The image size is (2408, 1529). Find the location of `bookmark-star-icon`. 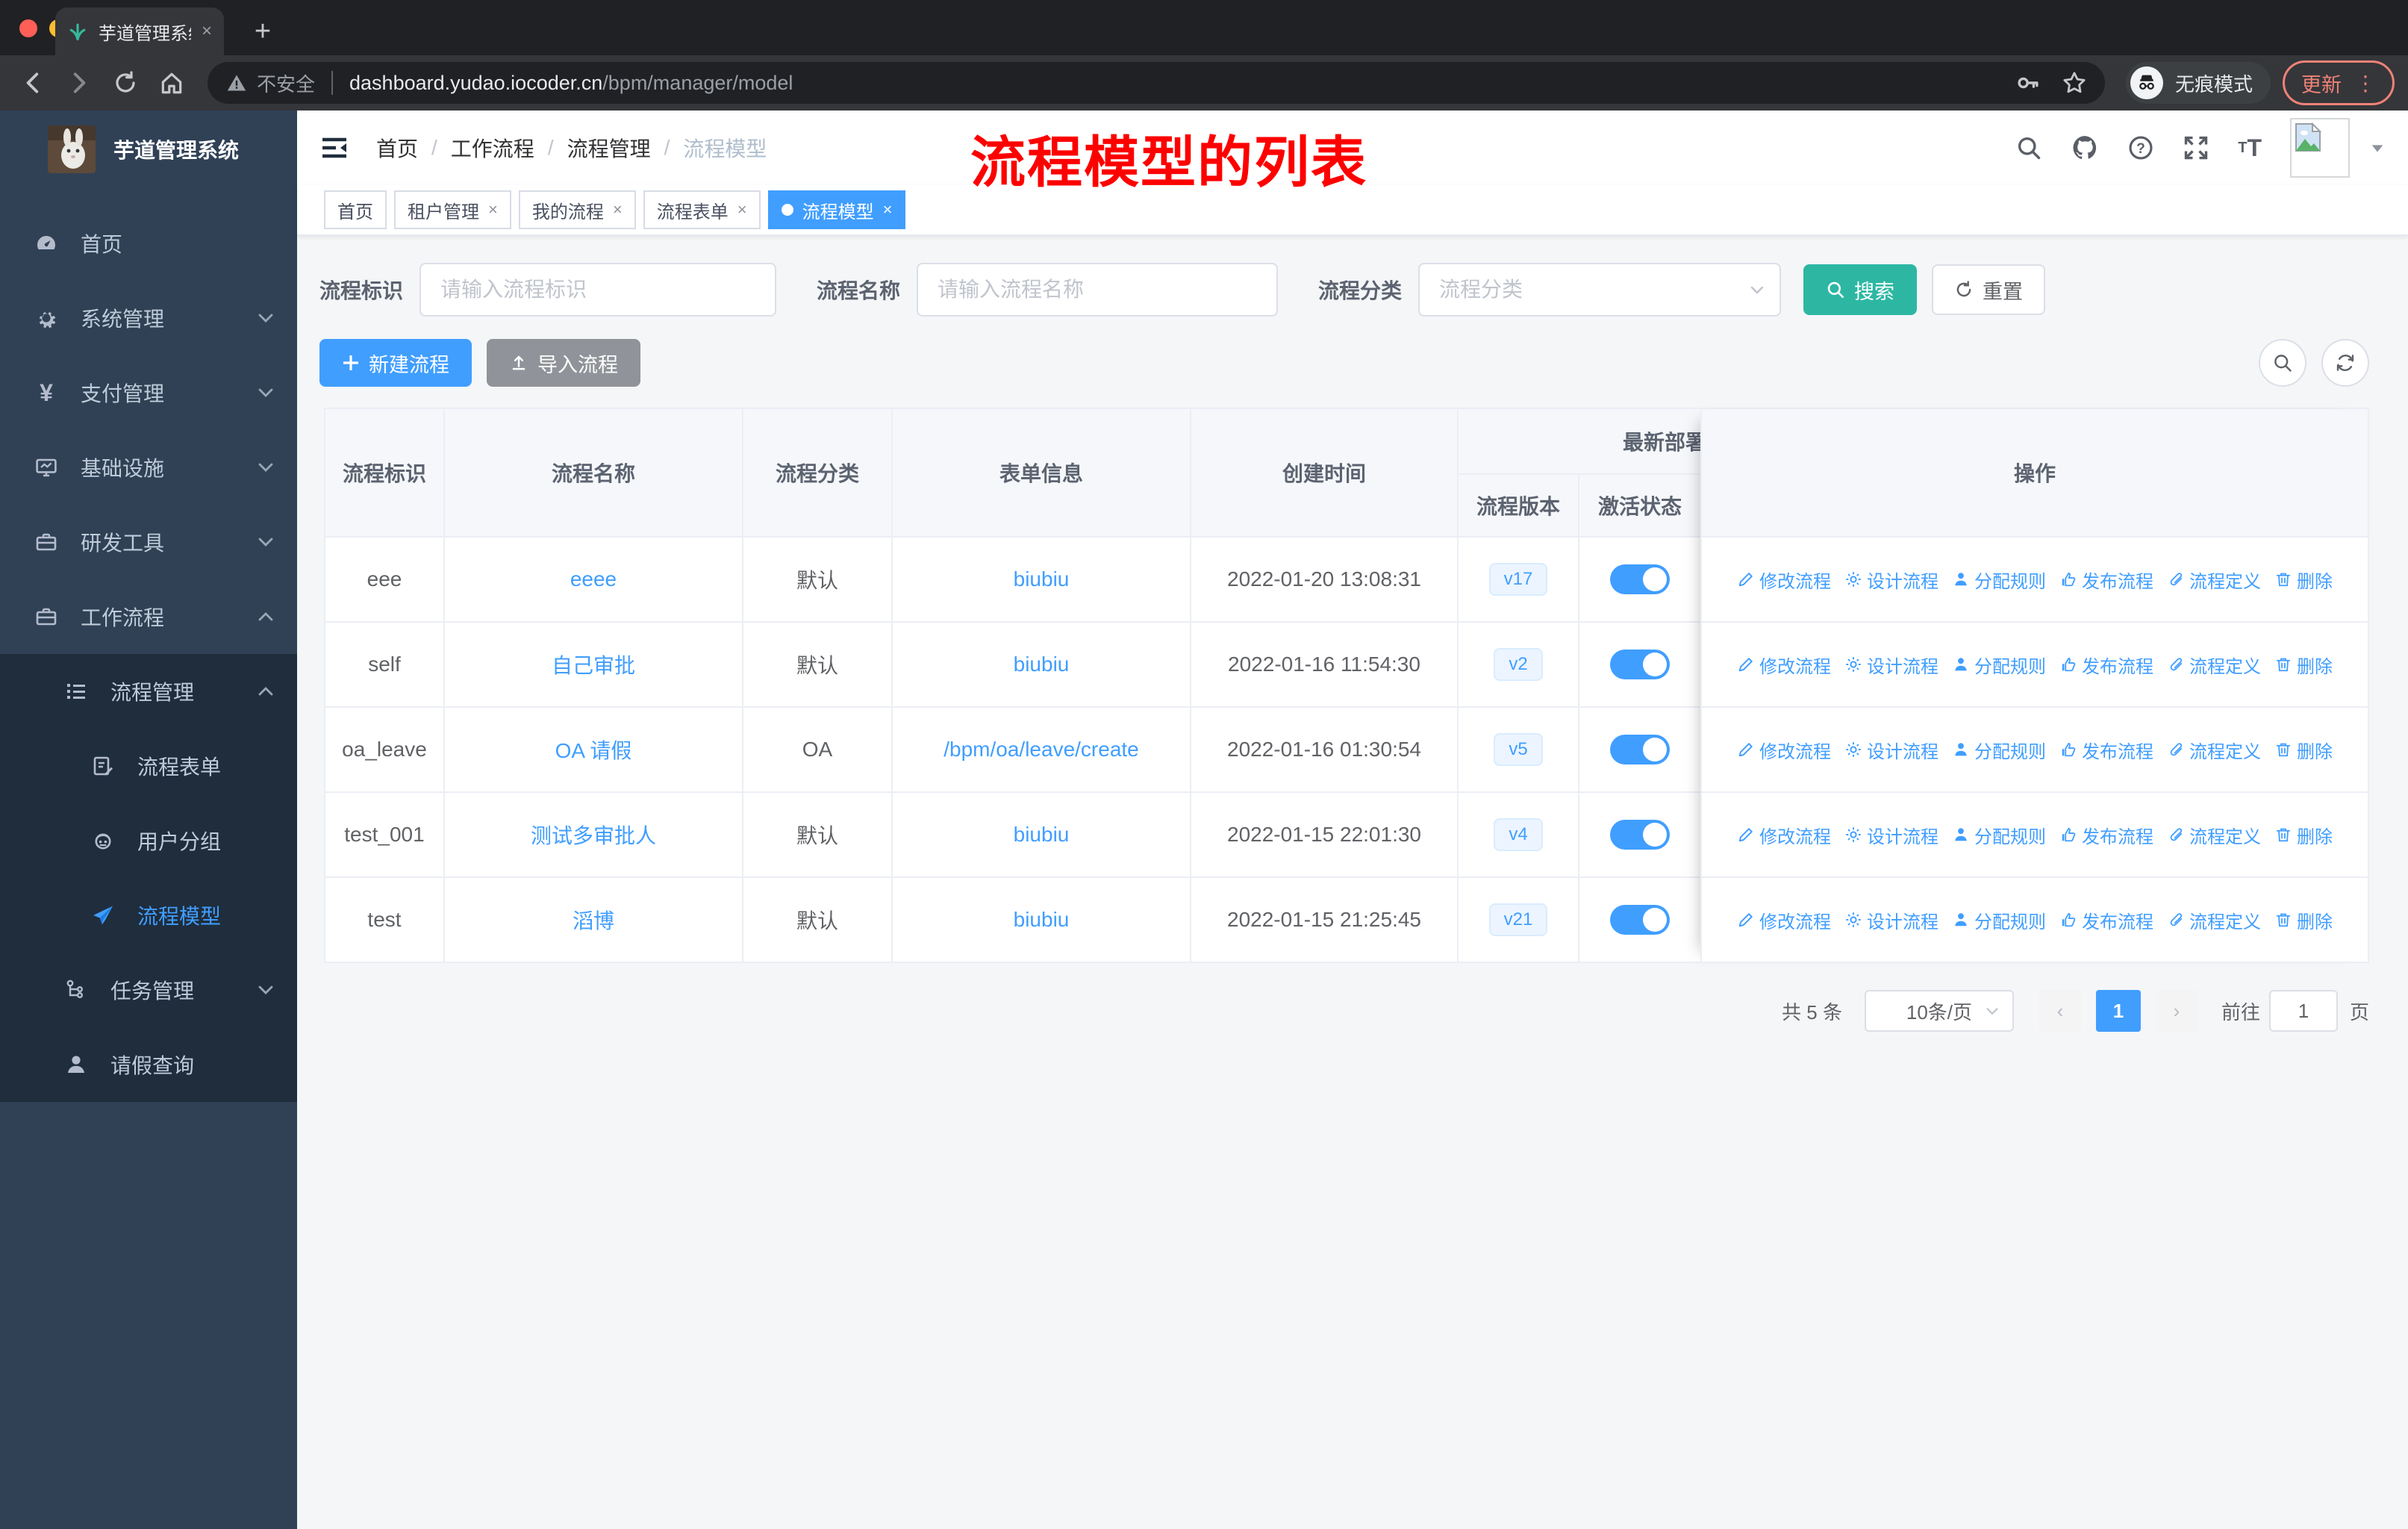

bookmark-star-icon is located at coordinates (2074, 83).